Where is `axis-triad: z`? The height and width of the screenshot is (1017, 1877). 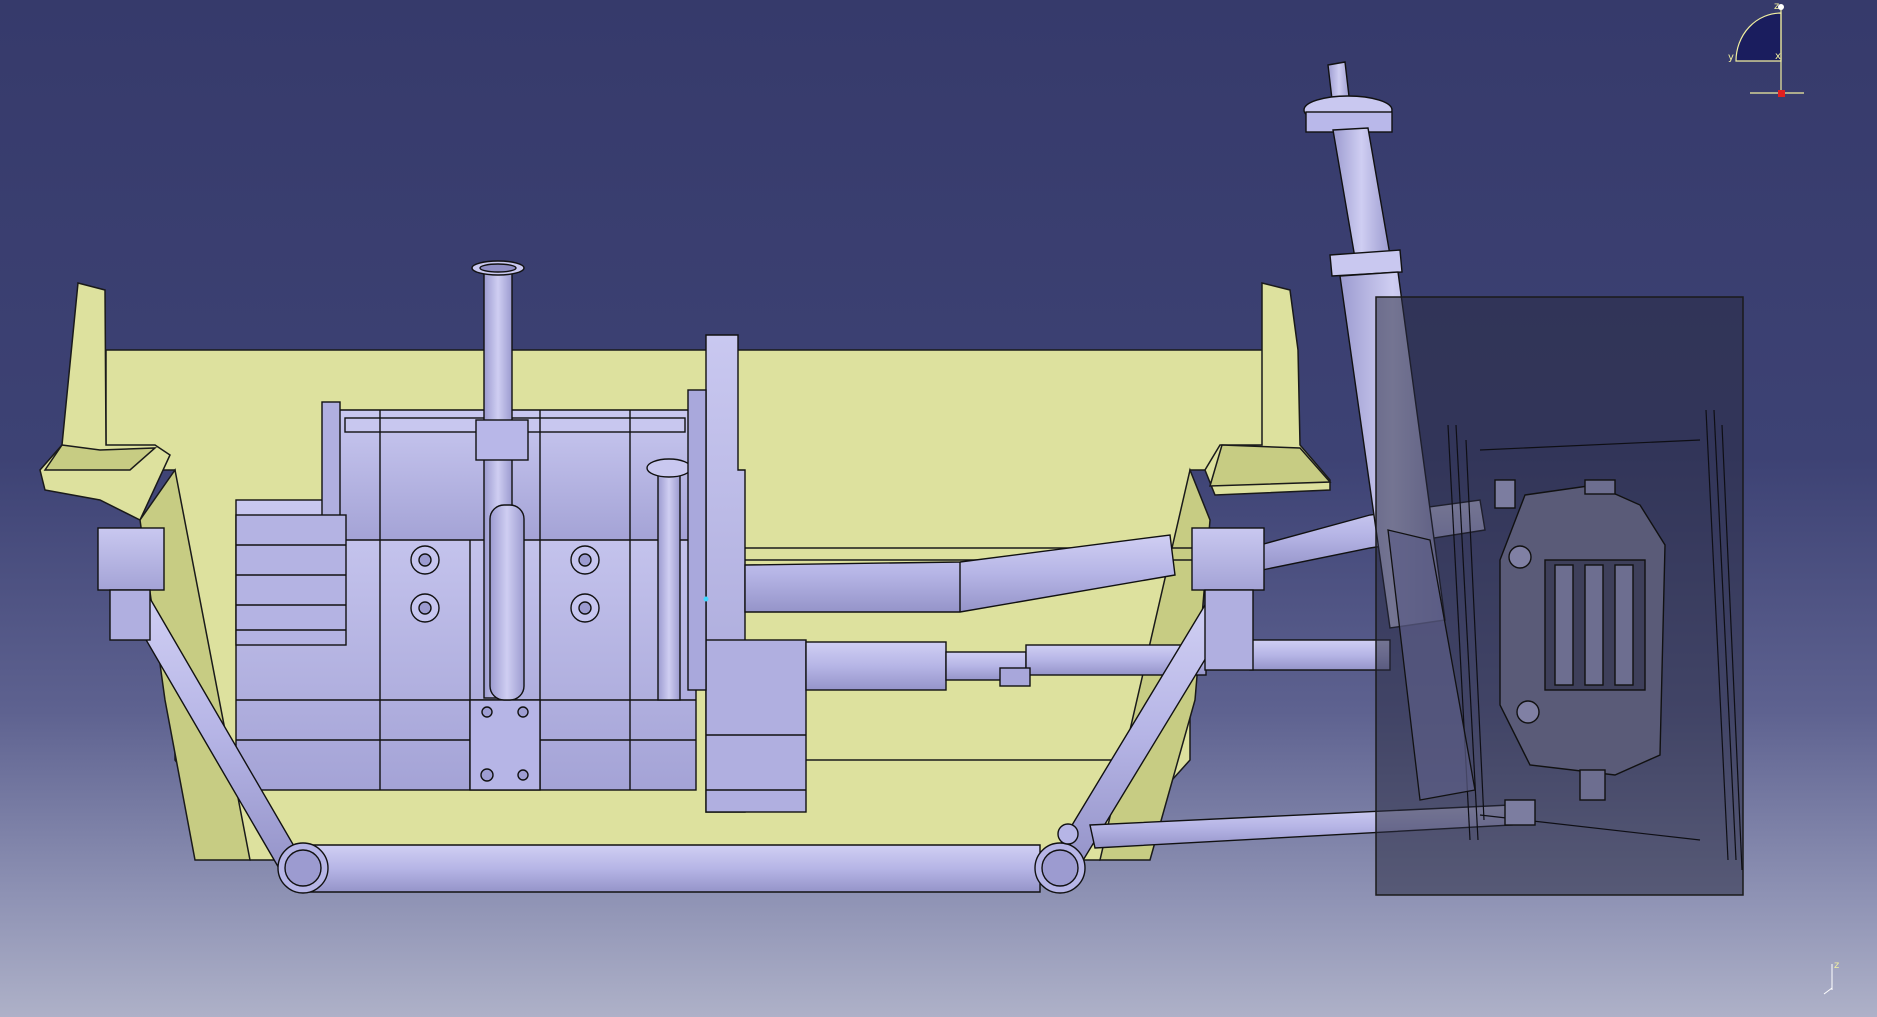 axis-triad: z is located at coordinates (1831, 977).